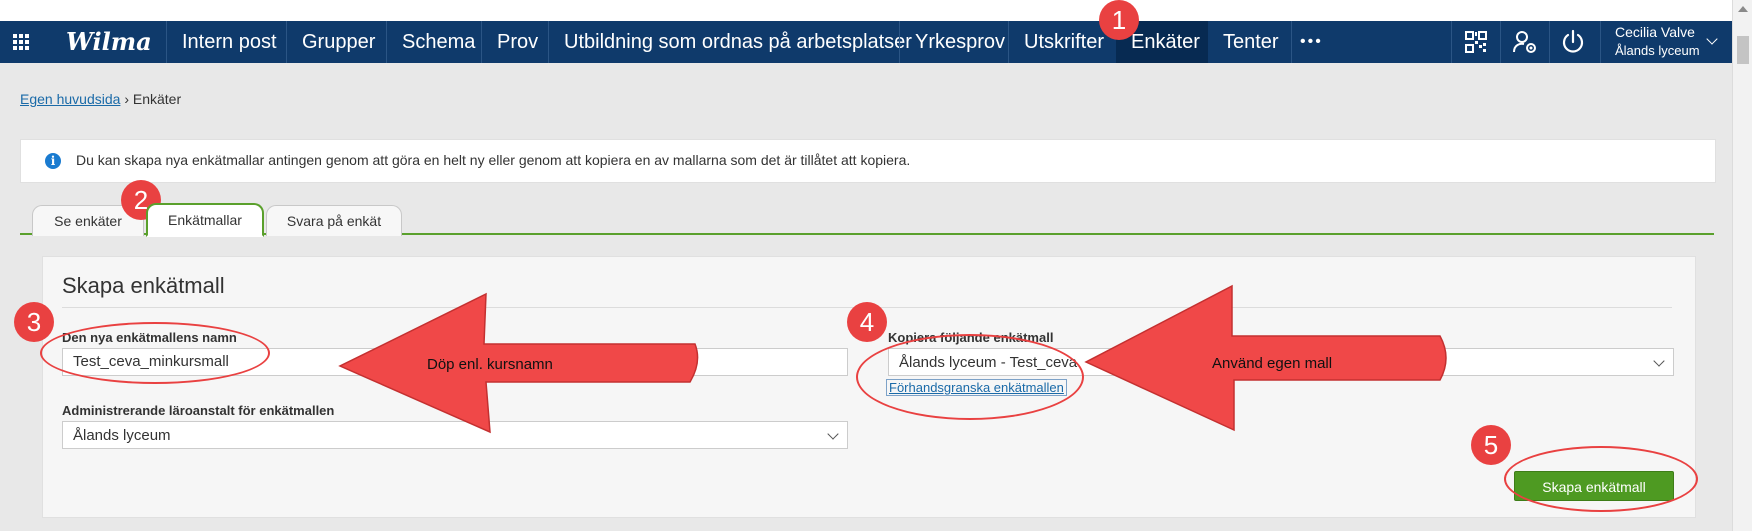 The image size is (1752, 531). What do you see at coordinates (1601, 479) in the screenshot?
I see `annotation-ellipse-button` at bounding box center [1601, 479].